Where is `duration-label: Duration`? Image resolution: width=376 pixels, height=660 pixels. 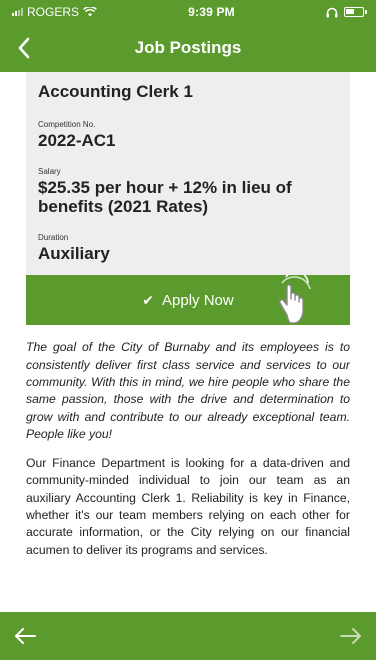
duration-label: Duration is located at coordinates (53, 237).